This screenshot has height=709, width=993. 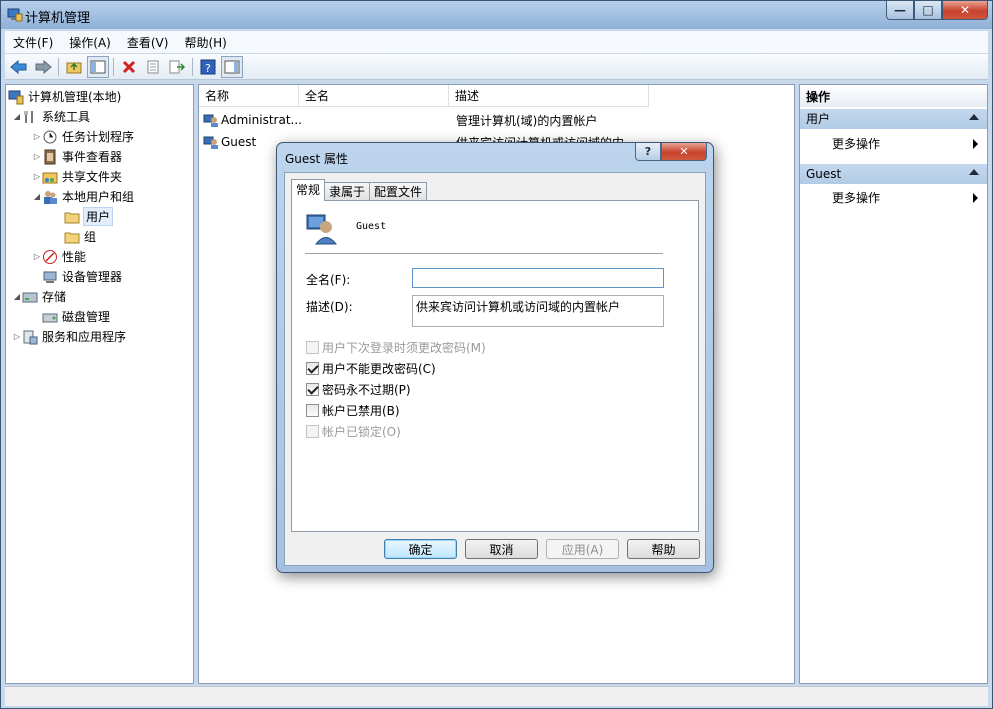 I want to click on tree-item-disk-management: 磁盘管理, so click(x=76, y=316).